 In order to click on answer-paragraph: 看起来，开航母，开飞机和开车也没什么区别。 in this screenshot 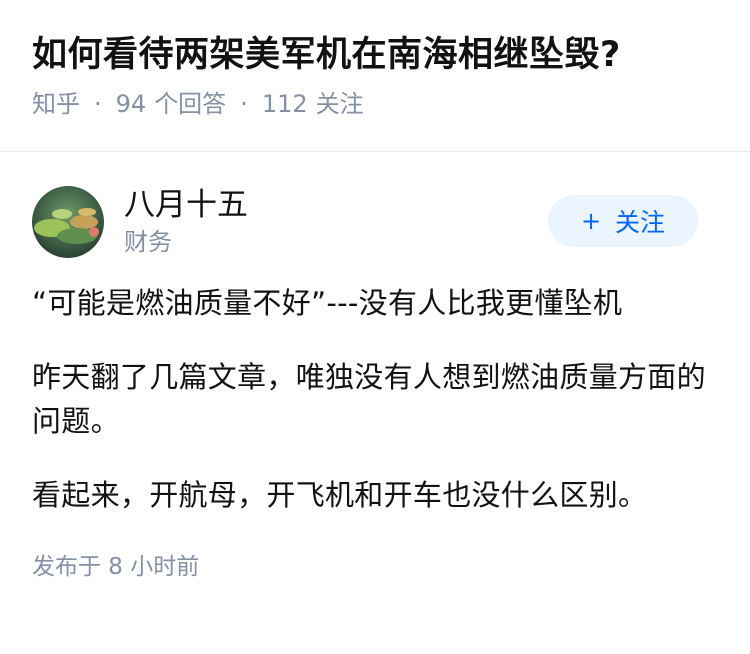, I will do `click(340, 495)`.